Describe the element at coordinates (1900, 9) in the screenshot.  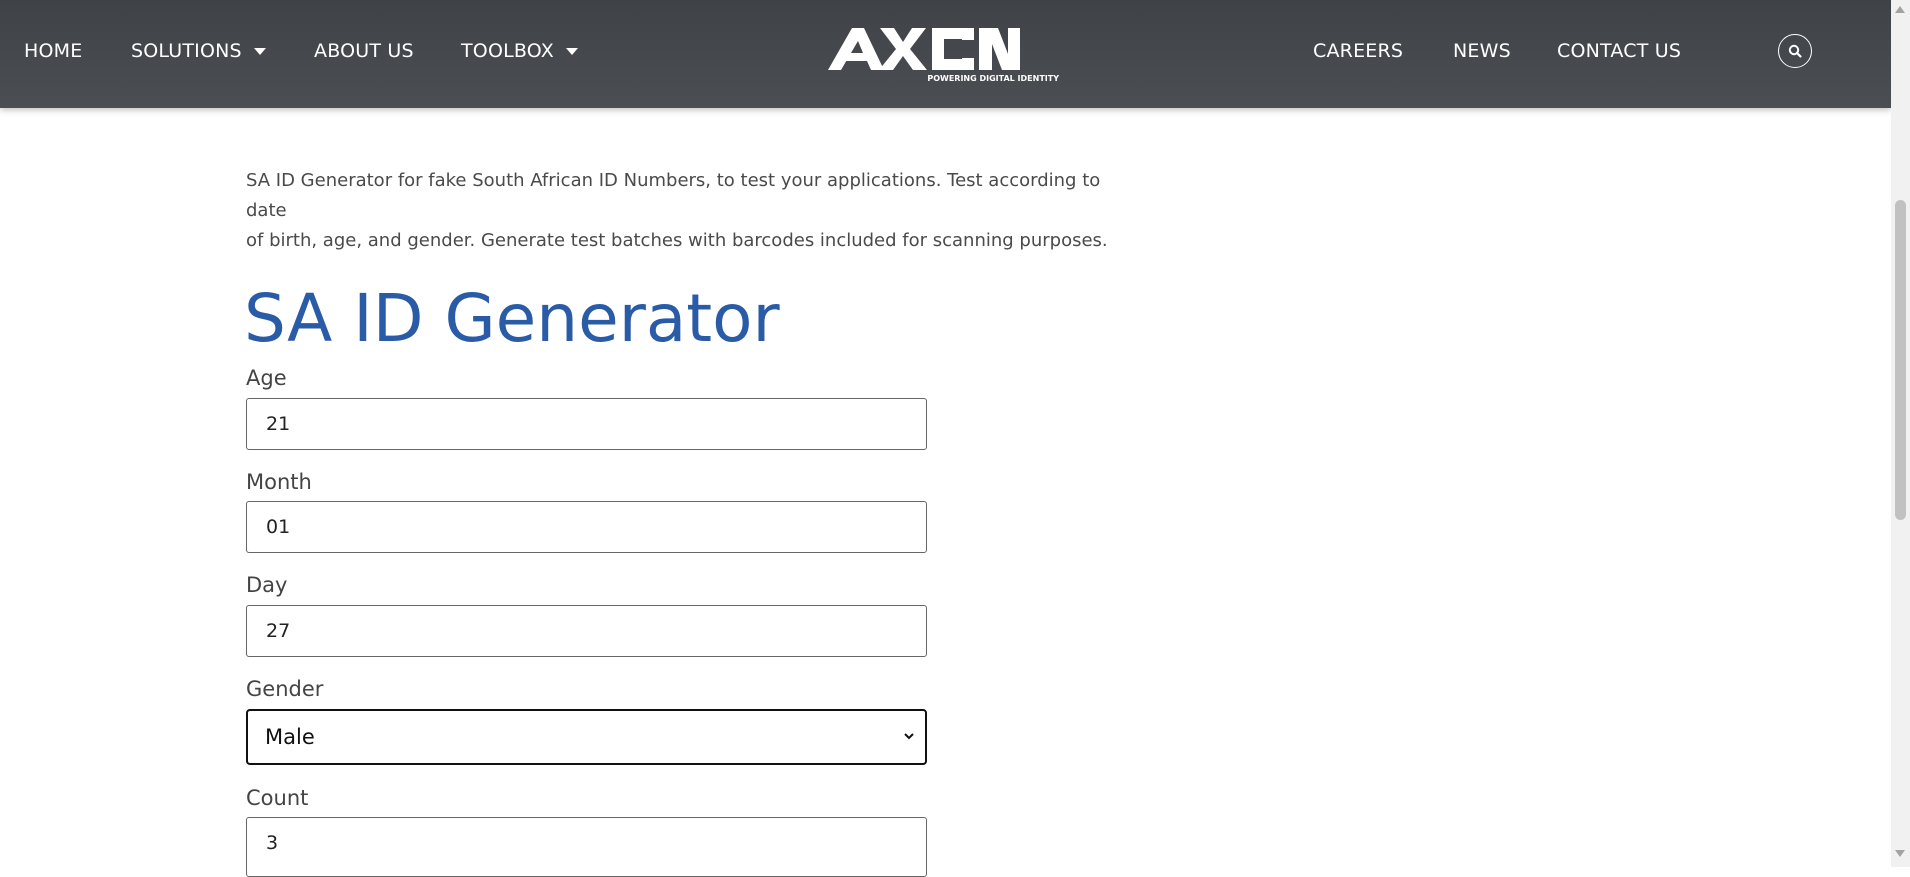
I see `scroll-up-icon` at that location.